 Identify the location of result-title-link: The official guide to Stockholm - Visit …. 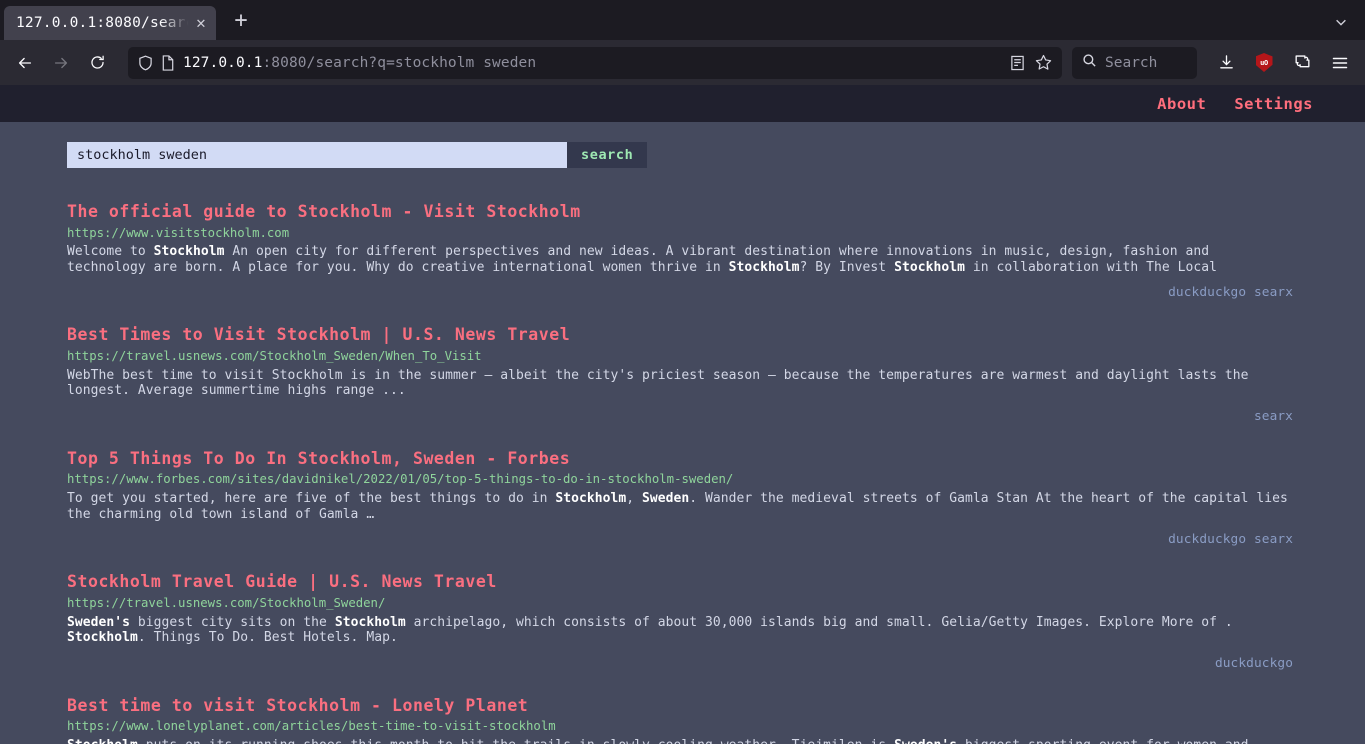
(680, 212).